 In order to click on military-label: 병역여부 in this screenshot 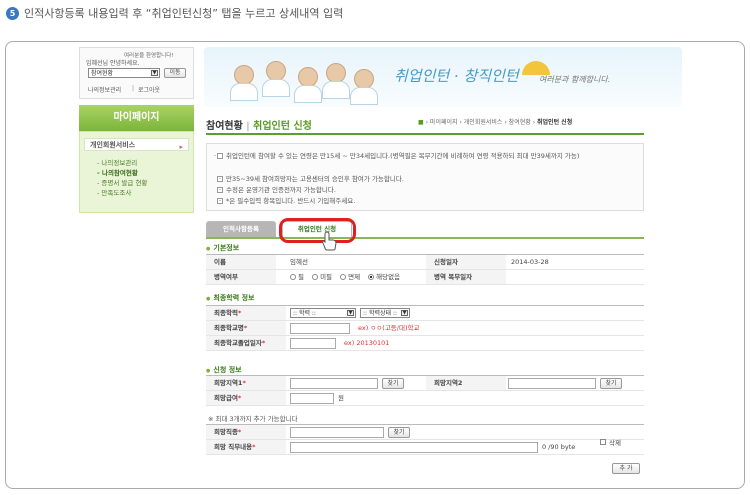, I will do `click(241, 277)`.